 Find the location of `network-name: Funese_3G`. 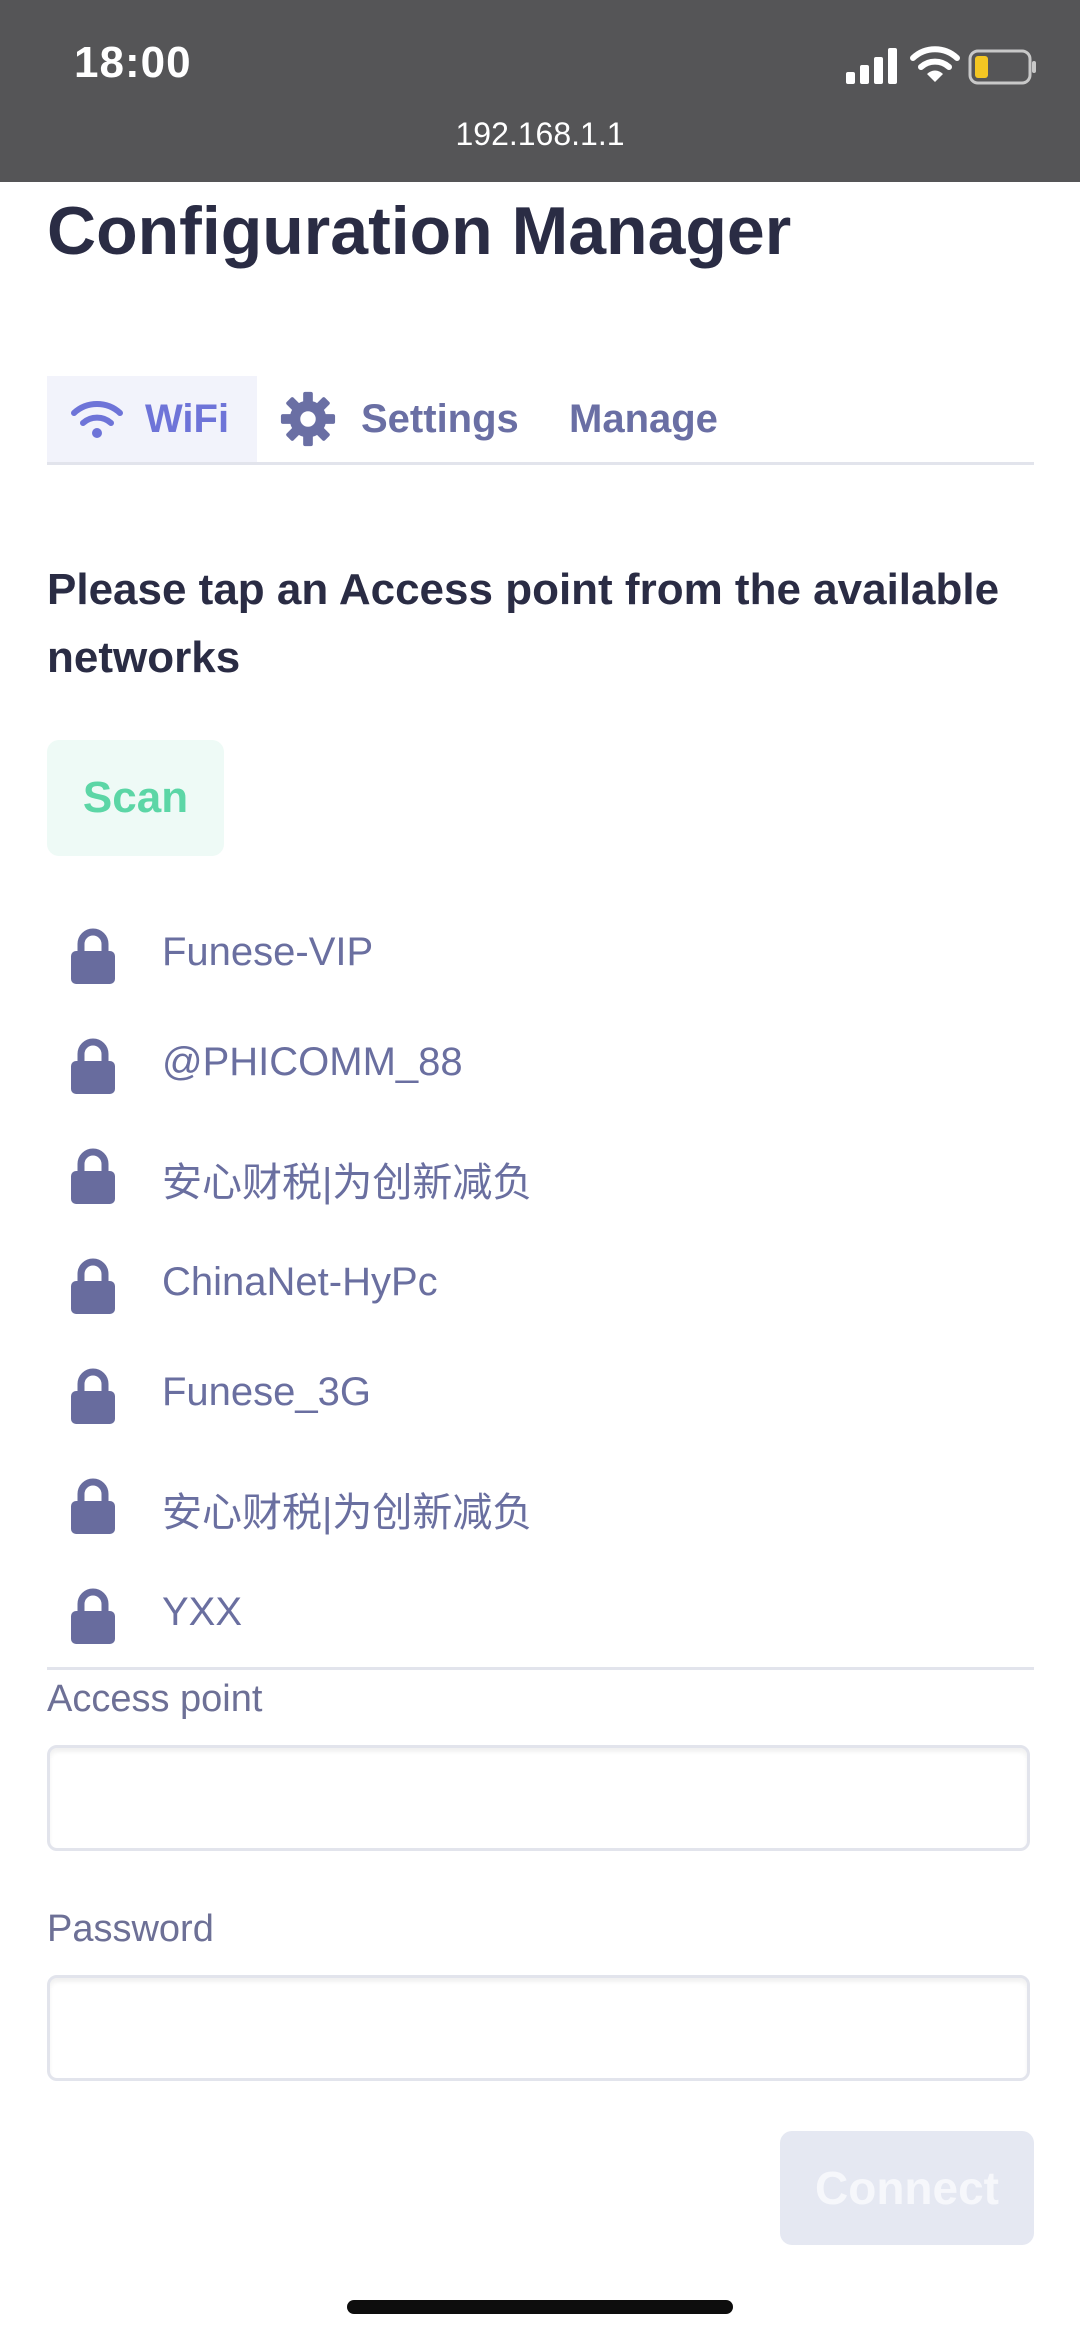

network-name: Funese_3G is located at coordinates (267, 1392).